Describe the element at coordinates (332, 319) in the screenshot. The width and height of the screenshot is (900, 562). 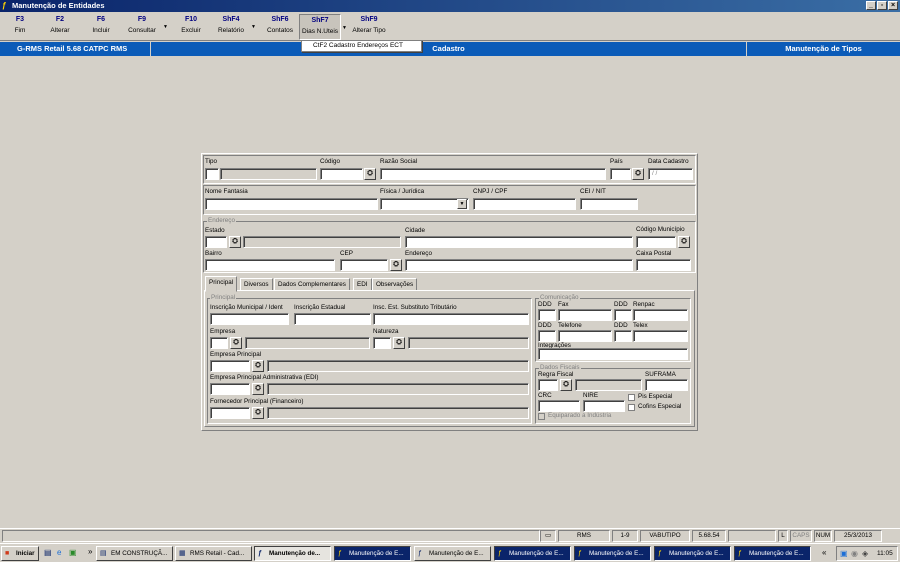
I see `inscricao-estadual-field` at that location.